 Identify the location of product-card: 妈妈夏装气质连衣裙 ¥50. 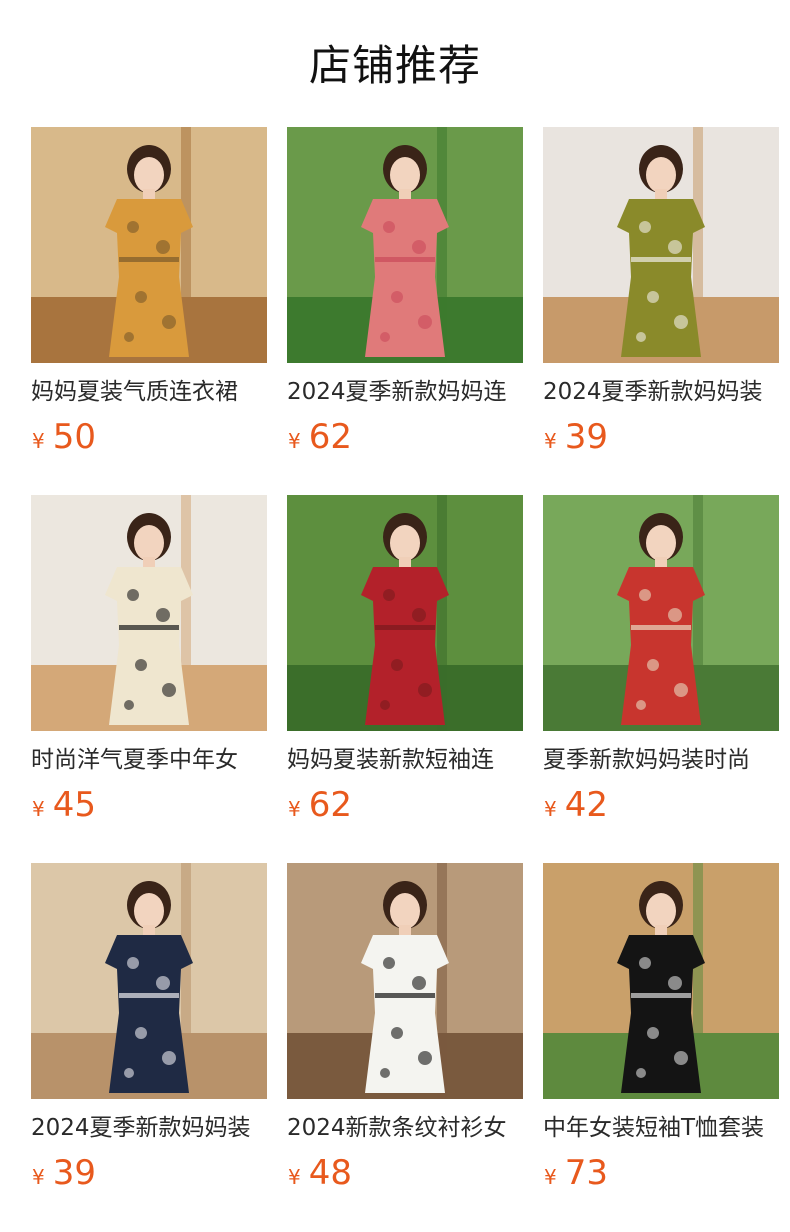
(149, 292).